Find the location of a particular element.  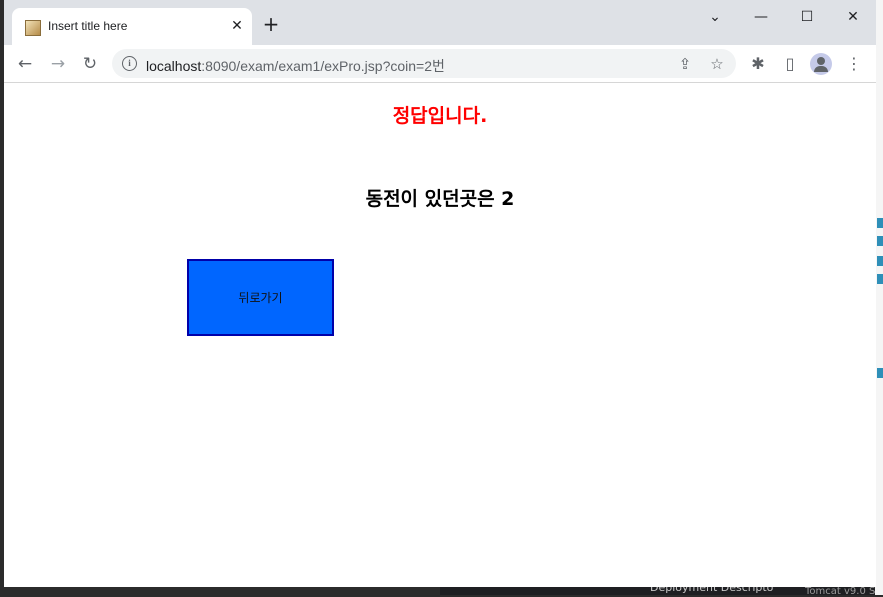

url-path: :8090/exam/exam1/exPro.jsp?coin=2번 is located at coordinates (323, 66).